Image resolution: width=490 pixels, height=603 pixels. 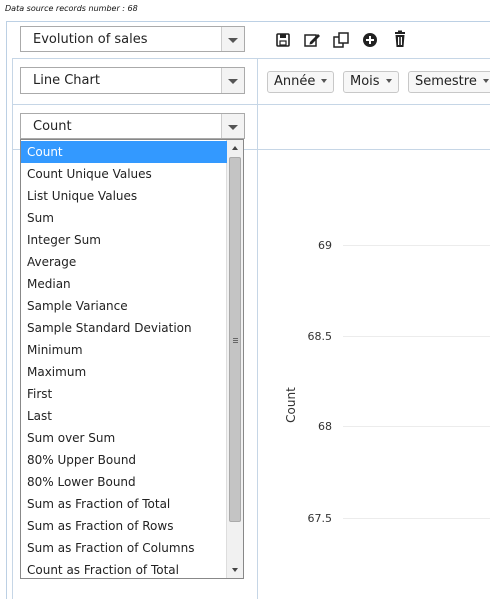 What do you see at coordinates (124, 526) in the screenshot?
I see `dropdown-option: Sum as Fraction of Rows` at bounding box center [124, 526].